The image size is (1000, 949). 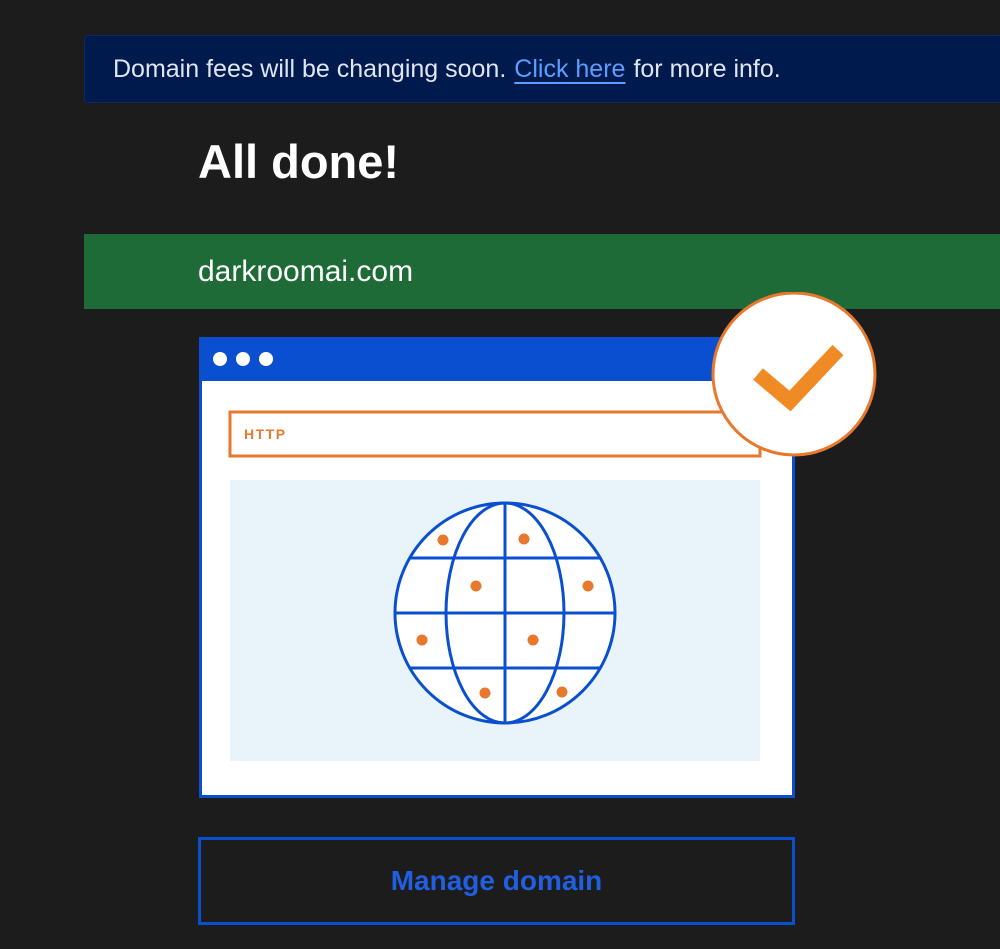 What do you see at coordinates (310, 68) in the screenshot?
I see `banner-text: Domain fees will be changing soon.` at bounding box center [310, 68].